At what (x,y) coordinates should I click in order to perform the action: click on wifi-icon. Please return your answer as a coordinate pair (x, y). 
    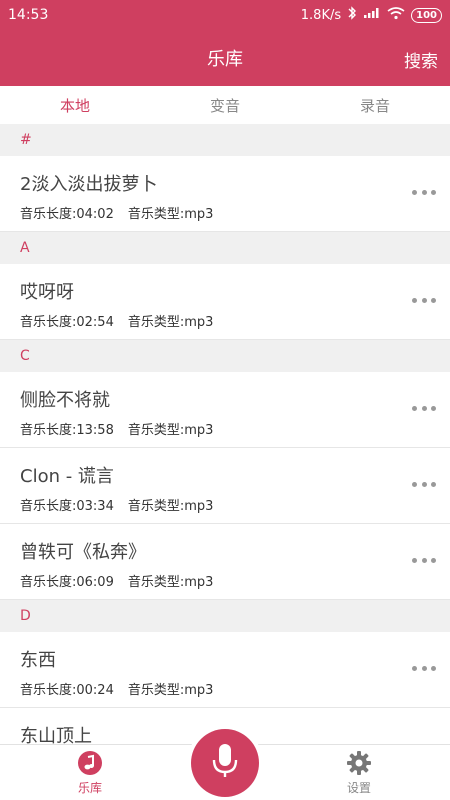
    Looking at the image, I should click on (396, 15).